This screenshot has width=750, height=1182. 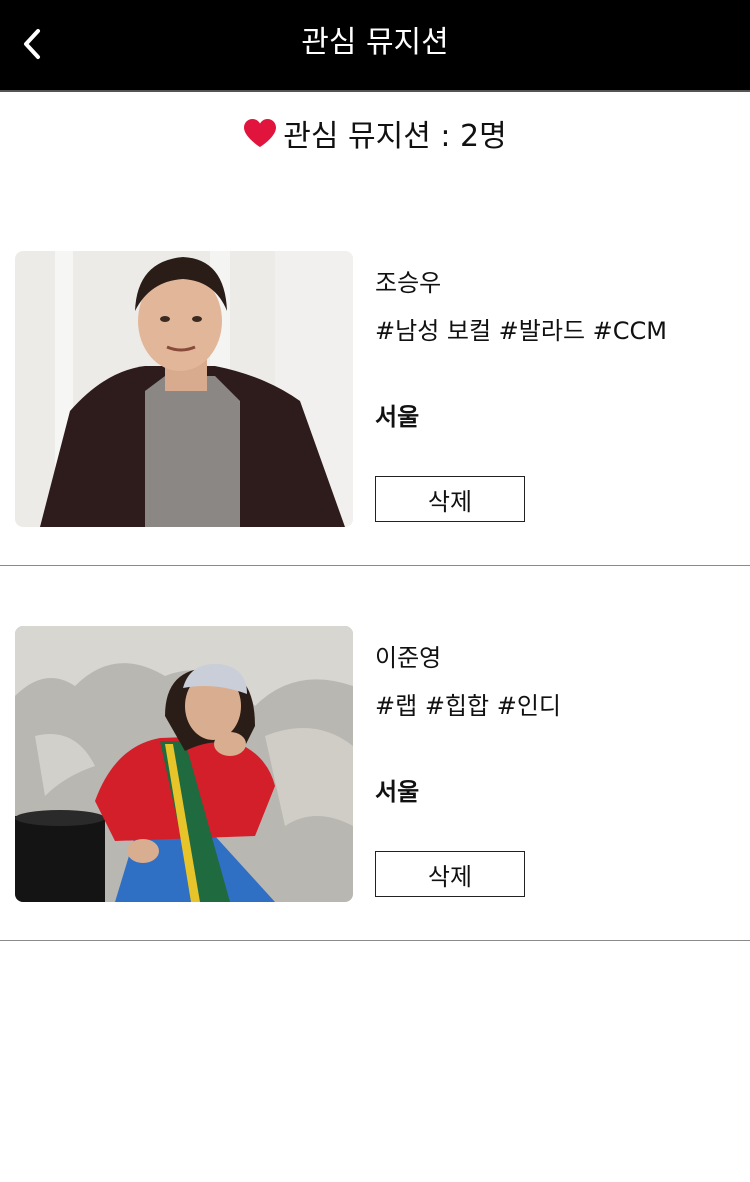 I want to click on musician-tags: #남성 보컬 #발라드 #CCM, so click(x=521, y=331).